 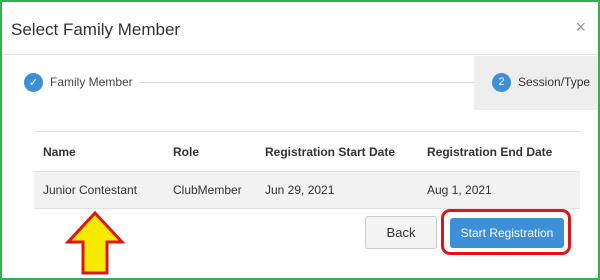 I want to click on start-registration-button: Start Registration, so click(x=507, y=233).